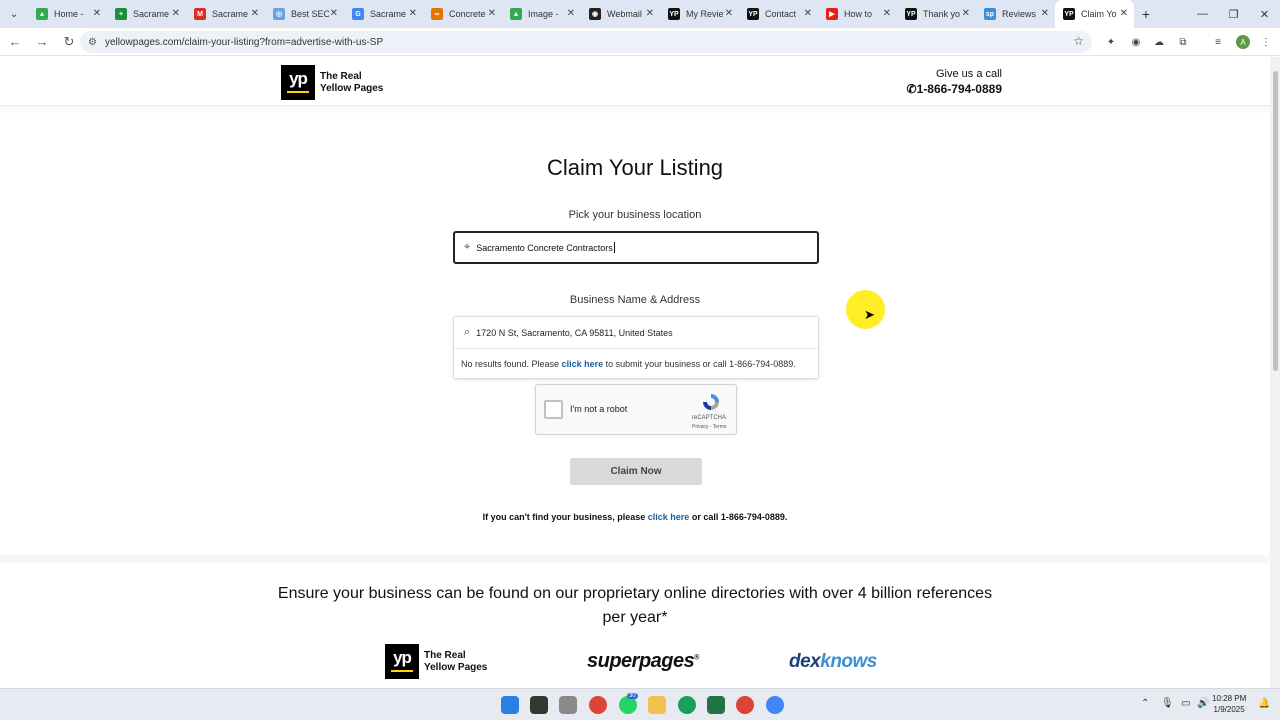  What do you see at coordinates (1167, 703) in the screenshot?
I see `microphone-icon: 🎙` at bounding box center [1167, 703].